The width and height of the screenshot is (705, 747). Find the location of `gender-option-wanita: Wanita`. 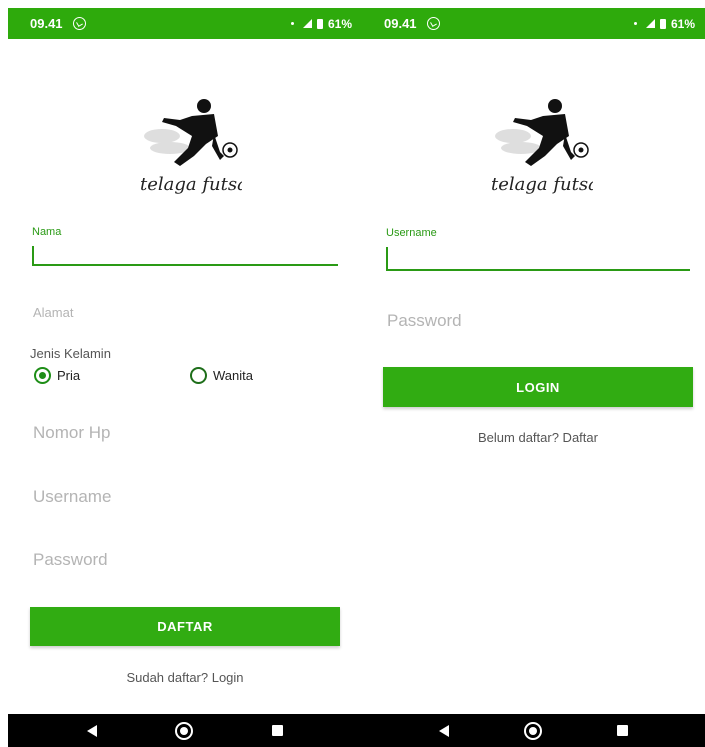

gender-option-wanita: Wanita is located at coordinates (221, 375).